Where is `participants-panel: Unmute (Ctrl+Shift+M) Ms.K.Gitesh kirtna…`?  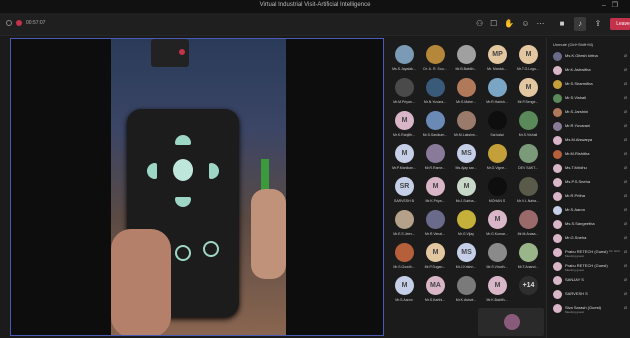 participants-panel: Unmute (Ctrl+Shift+M) Ms.K.Gitesh kirtna… is located at coordinates (588, 188).